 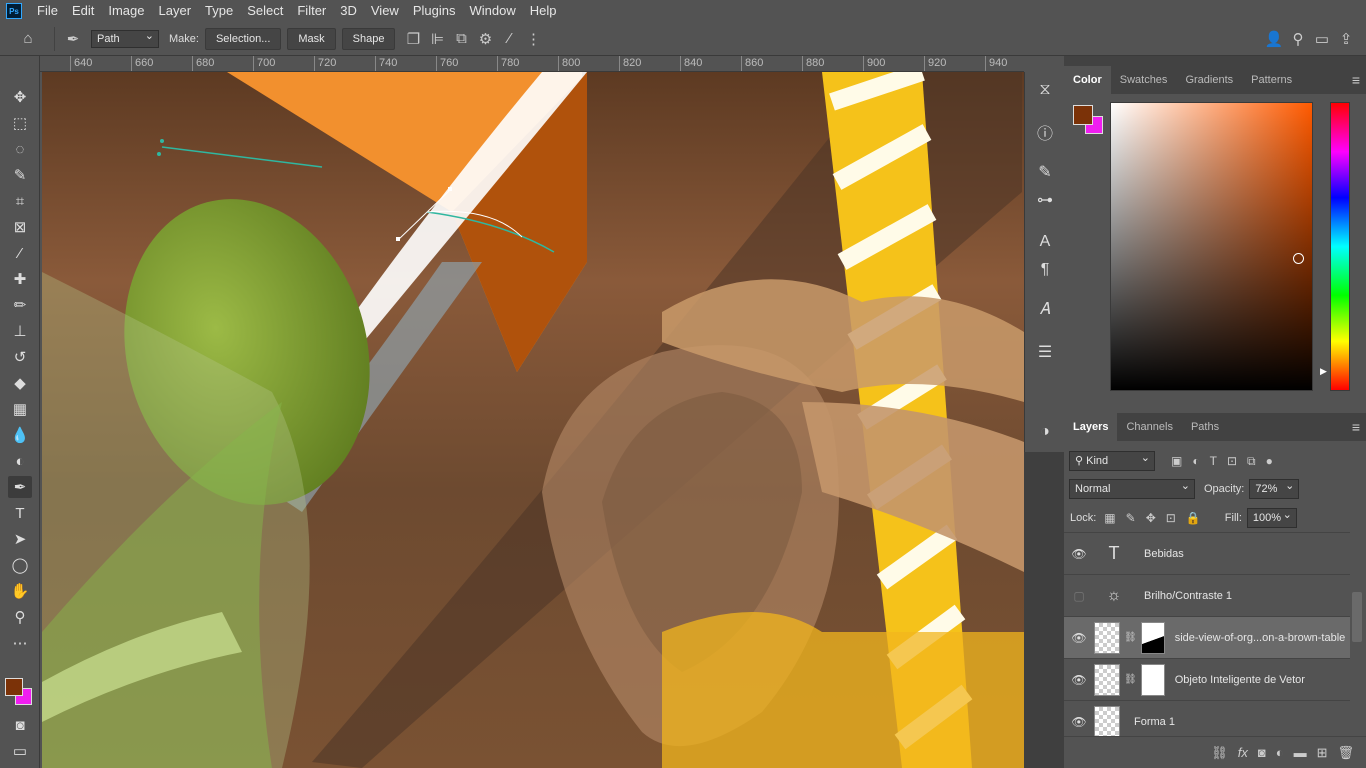 I want to click on blend-mode-select: Normal, so click(x=1132, y=488).